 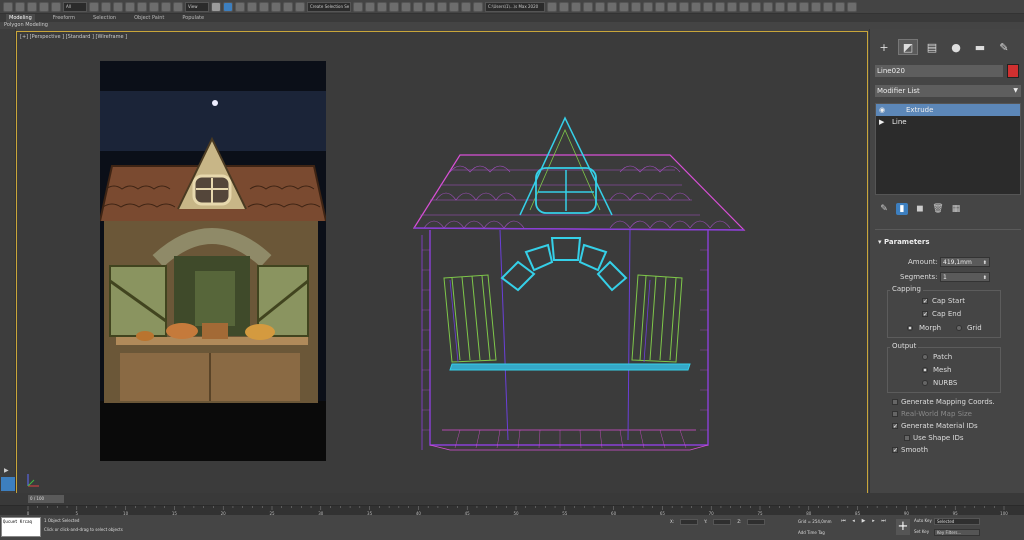 What do you see at coordinates (959, 328) in the screenshot?
I see `grid-radio` at bounding box center [959, 328].